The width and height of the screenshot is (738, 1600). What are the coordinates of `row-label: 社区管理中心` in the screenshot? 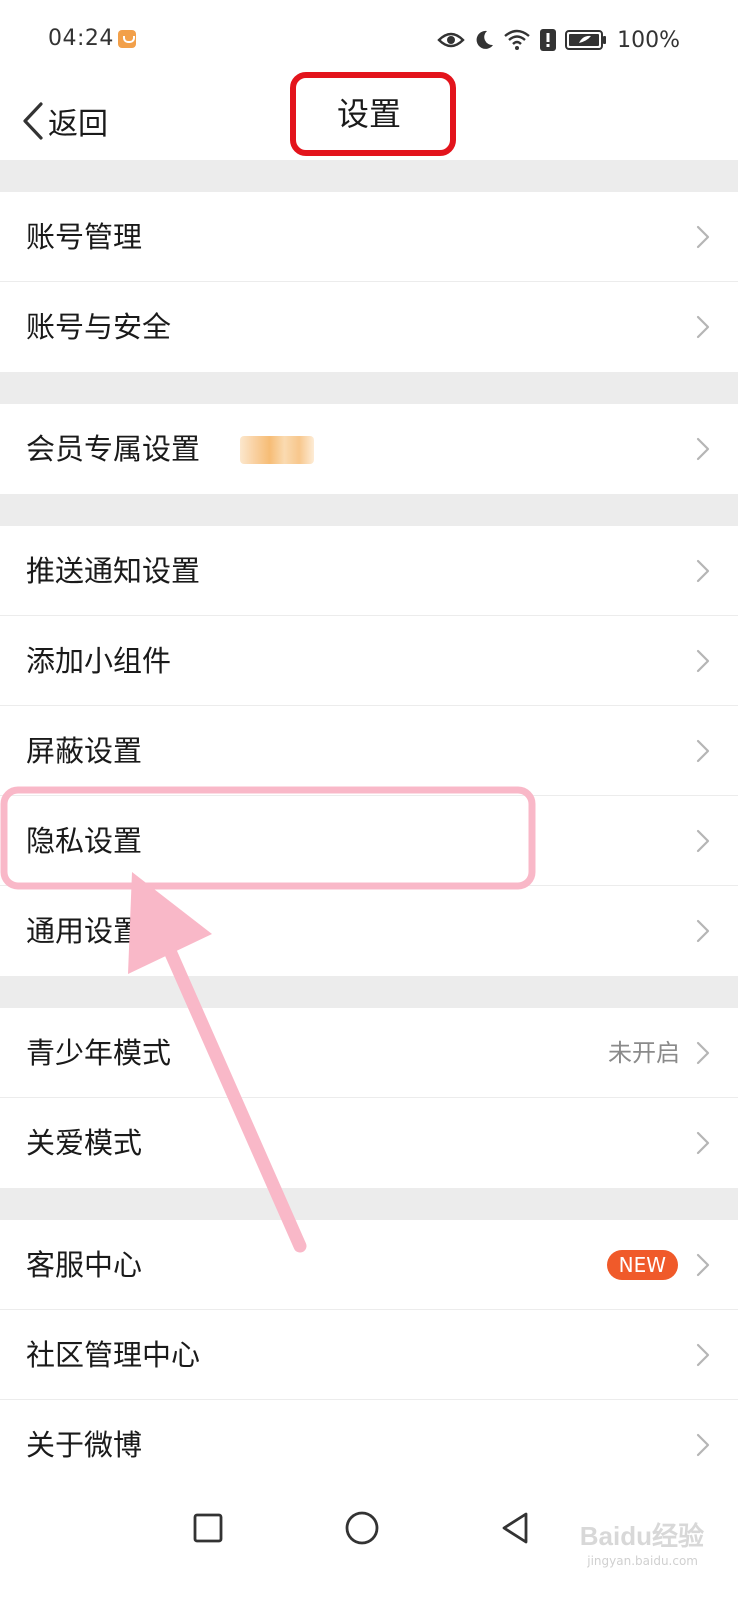 It's located at (113, 1355).